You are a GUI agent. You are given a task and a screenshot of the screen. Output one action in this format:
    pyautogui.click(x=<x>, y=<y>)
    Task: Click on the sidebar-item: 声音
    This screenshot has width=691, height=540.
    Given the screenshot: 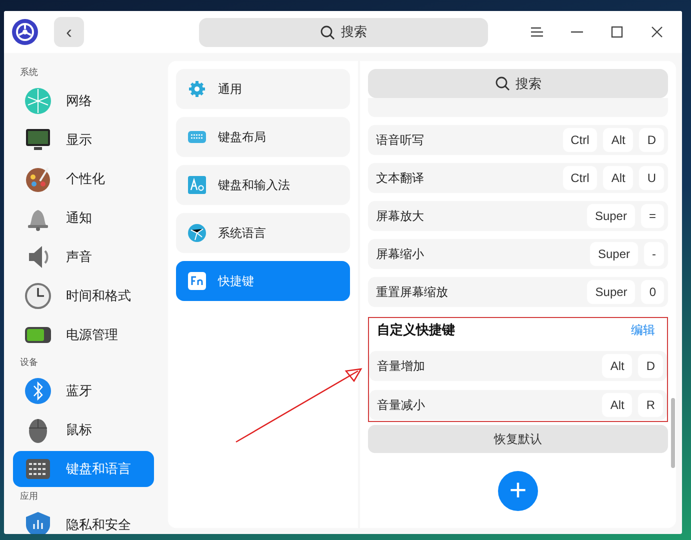 What is the action you would take?
    pyautogui.click(x=83, y=257)
    